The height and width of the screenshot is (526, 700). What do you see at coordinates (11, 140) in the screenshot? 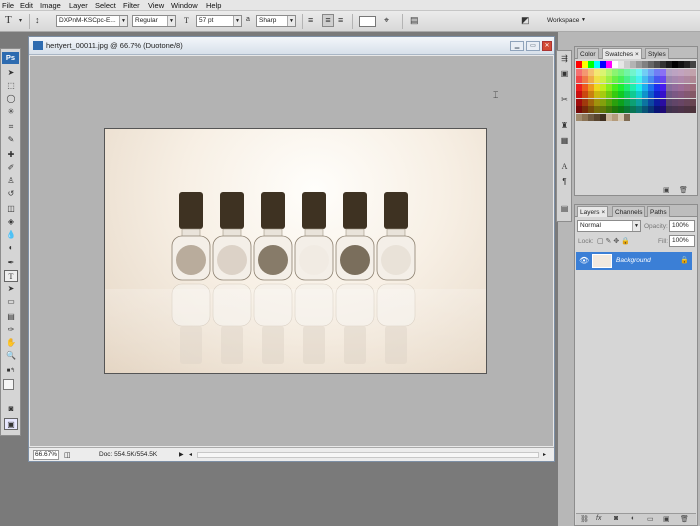
I see `slice-tool-icon: ✎` at bounding box center [11, 140].